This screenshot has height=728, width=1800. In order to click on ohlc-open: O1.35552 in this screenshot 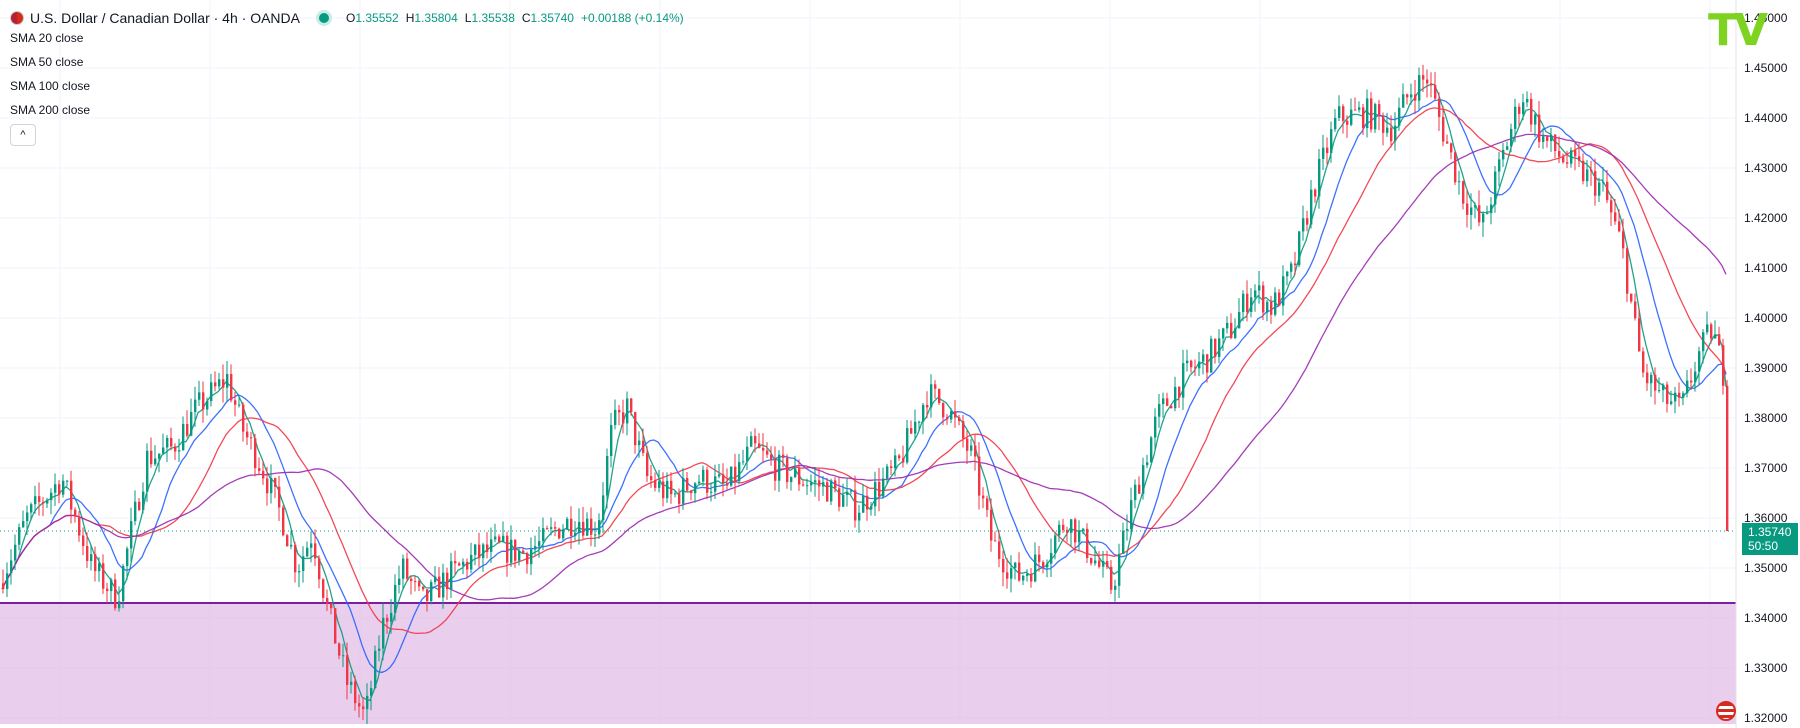, I will do `click(372, 17)`.